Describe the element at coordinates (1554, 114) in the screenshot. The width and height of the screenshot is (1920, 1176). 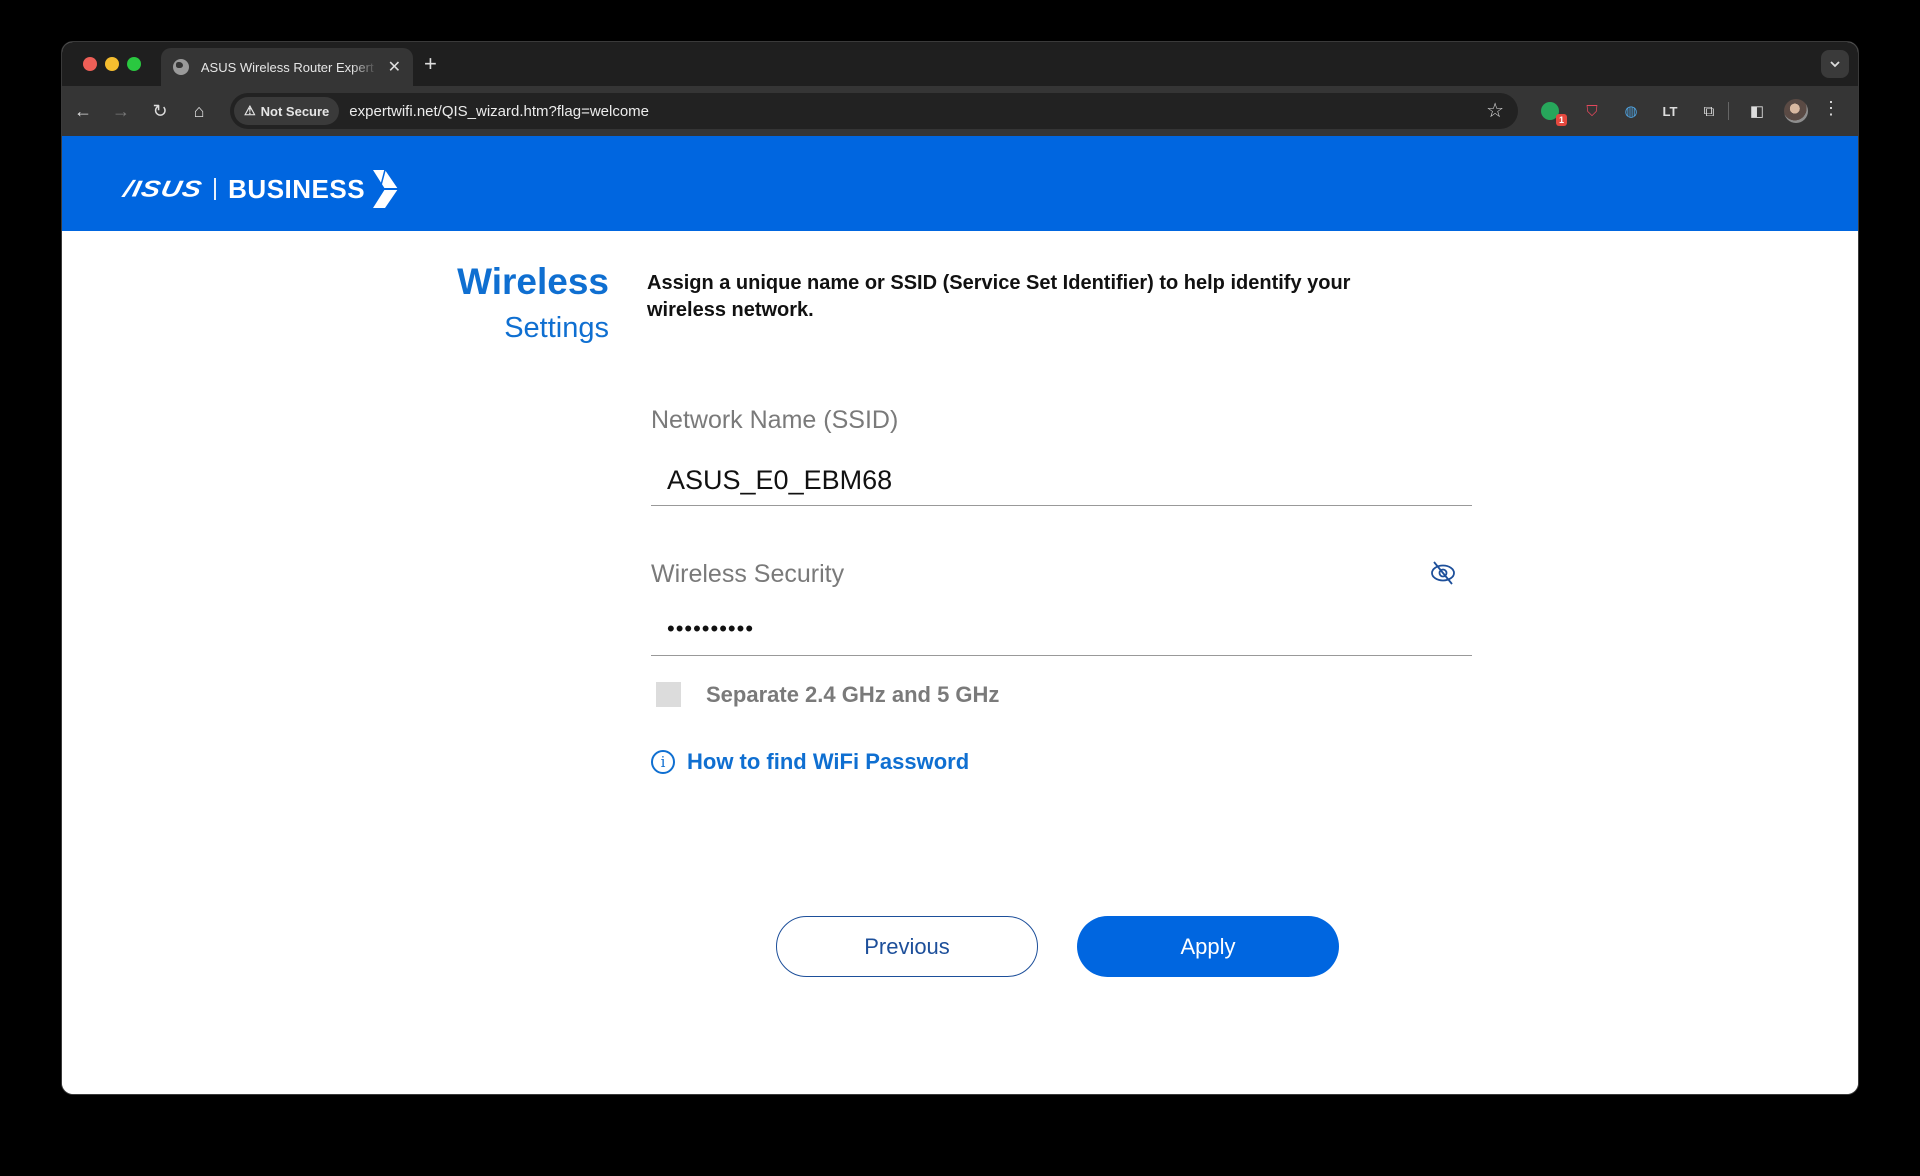
I see `grammarly-extension-icon: 1` at that location.